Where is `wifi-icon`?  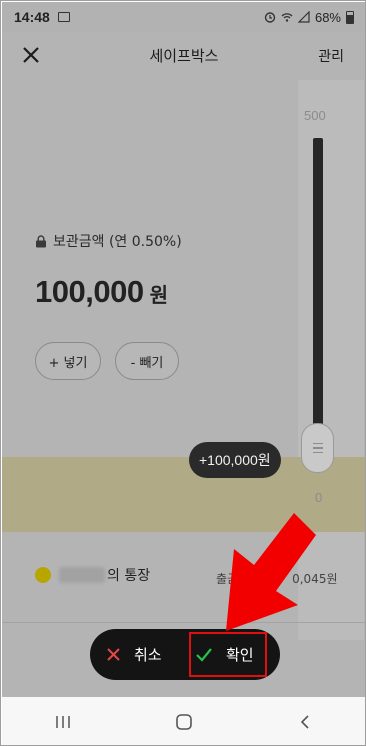
wifi-icon is located at coordinates (287, 17).